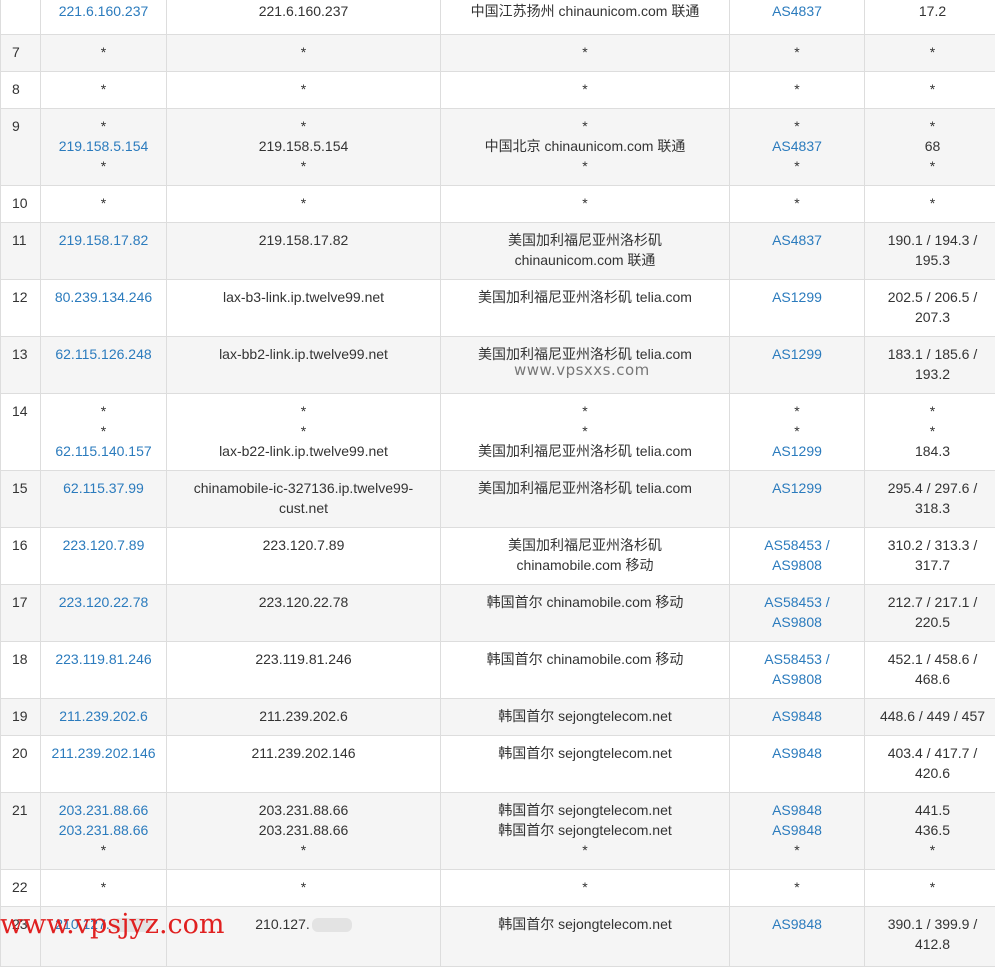  I want to click on location-text: *, so click(585, 431).